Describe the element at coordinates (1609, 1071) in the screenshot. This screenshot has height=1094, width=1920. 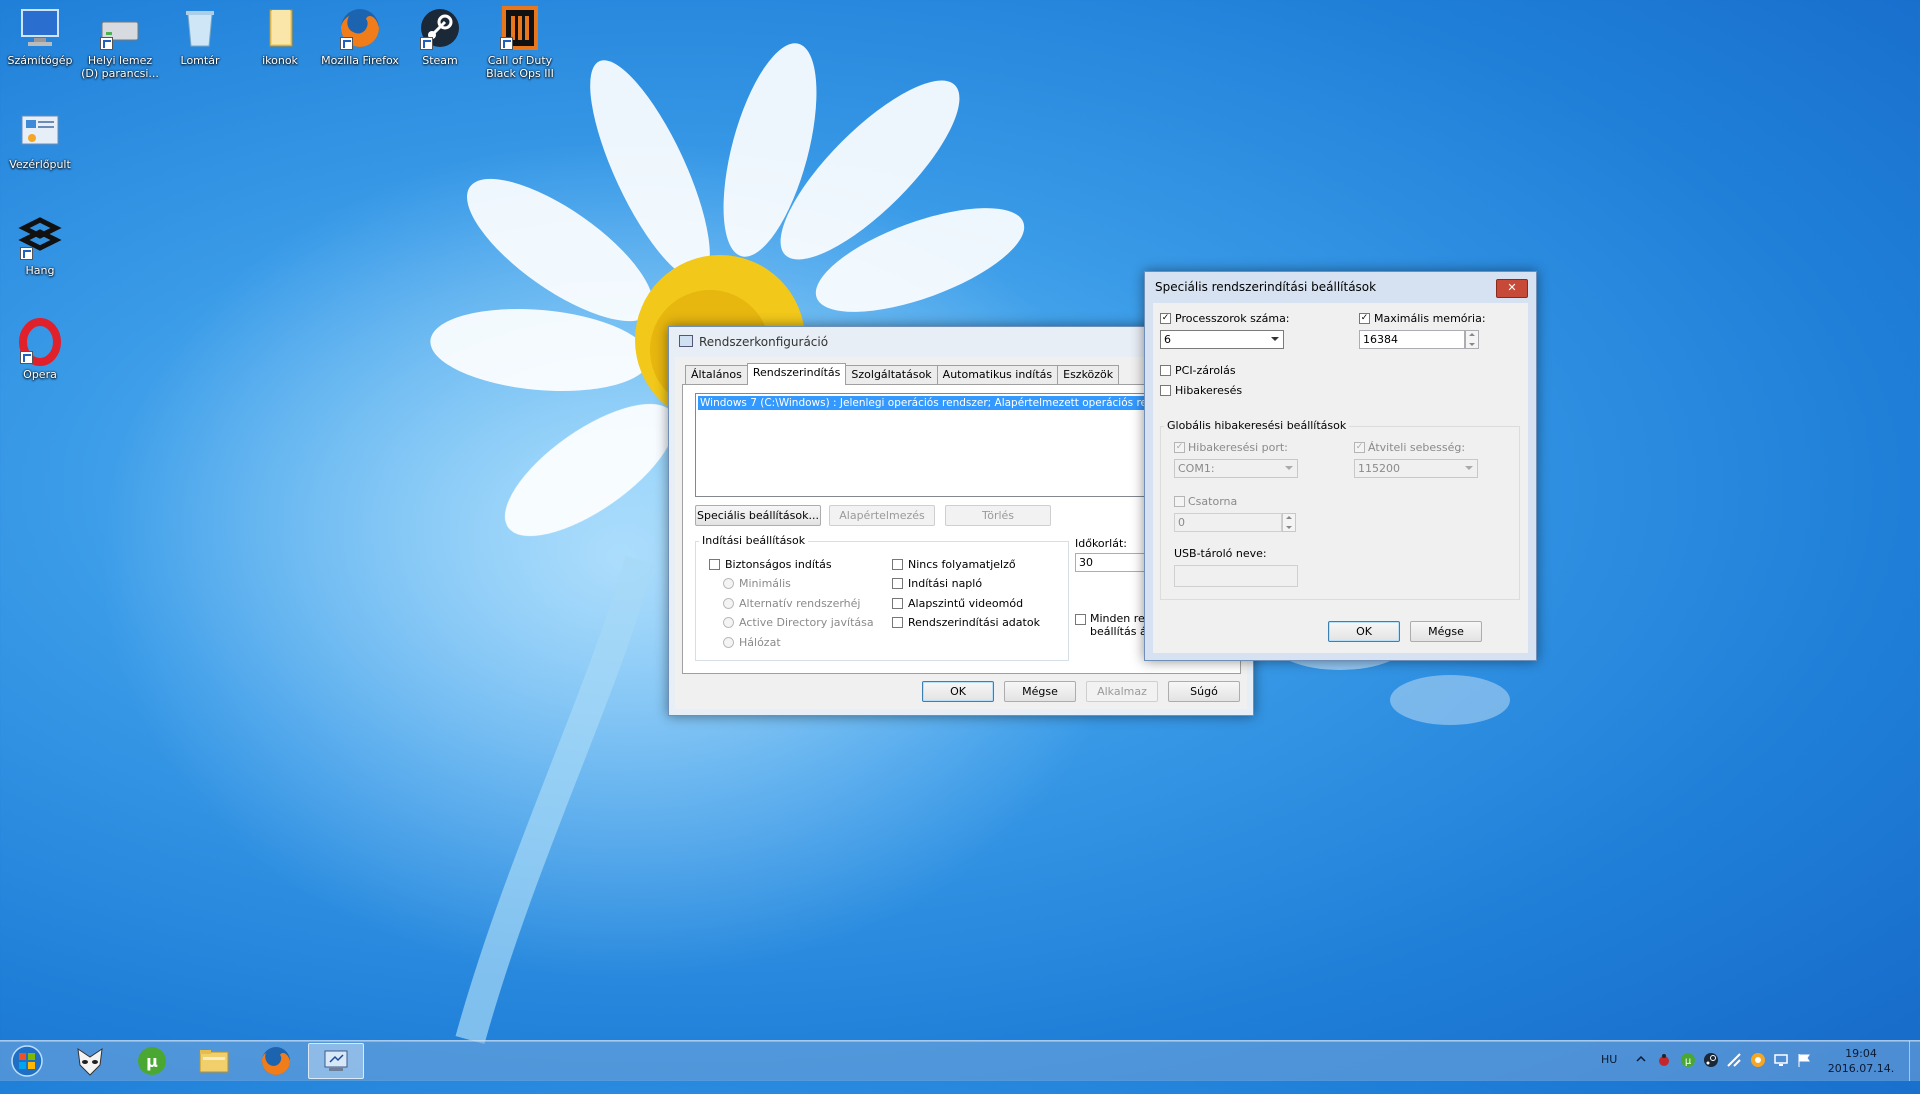
I see `language-indicator: HU` at that location.